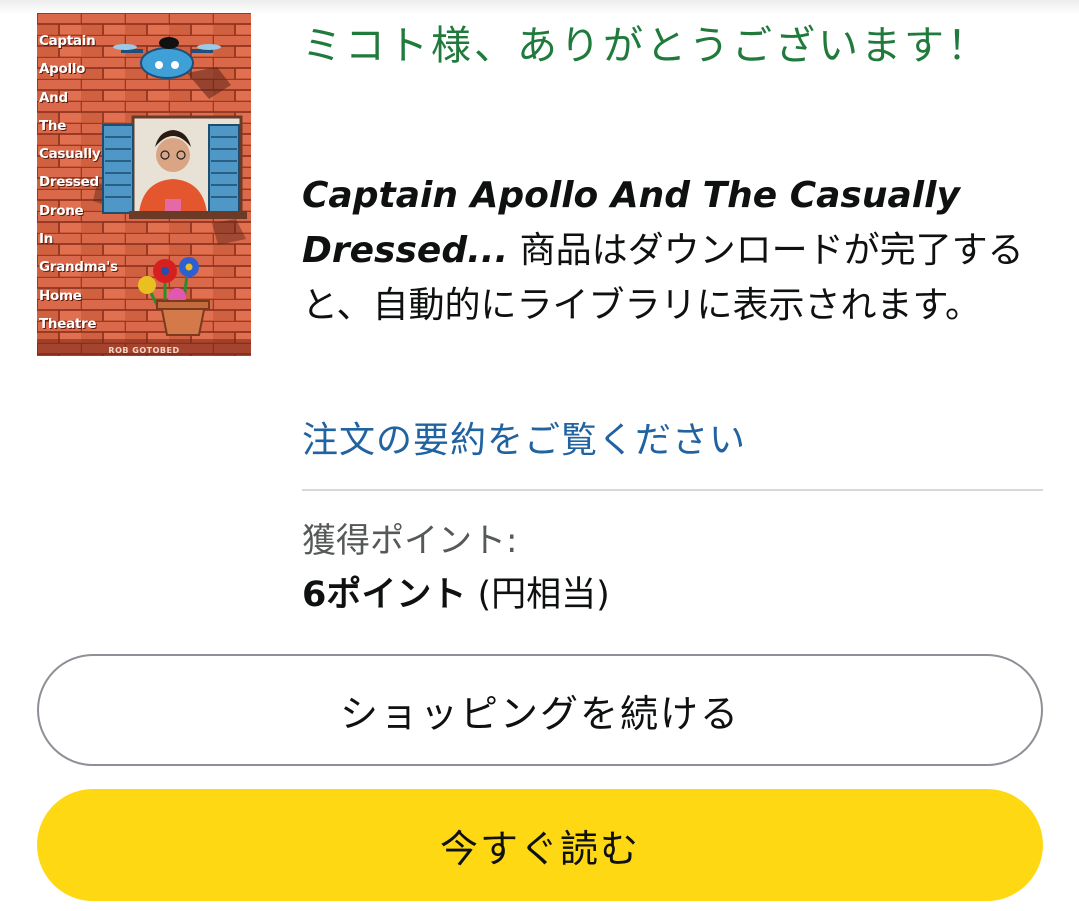 This screenshot has width=1079, height=911. I want to click on window-drawing, so click(174, 167).